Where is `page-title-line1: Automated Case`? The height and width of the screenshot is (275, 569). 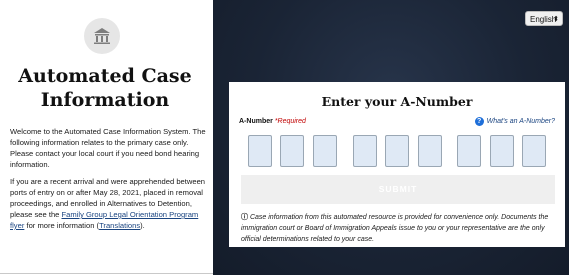 page-title-line1: Automated Case is located at coordinates (105, 76).